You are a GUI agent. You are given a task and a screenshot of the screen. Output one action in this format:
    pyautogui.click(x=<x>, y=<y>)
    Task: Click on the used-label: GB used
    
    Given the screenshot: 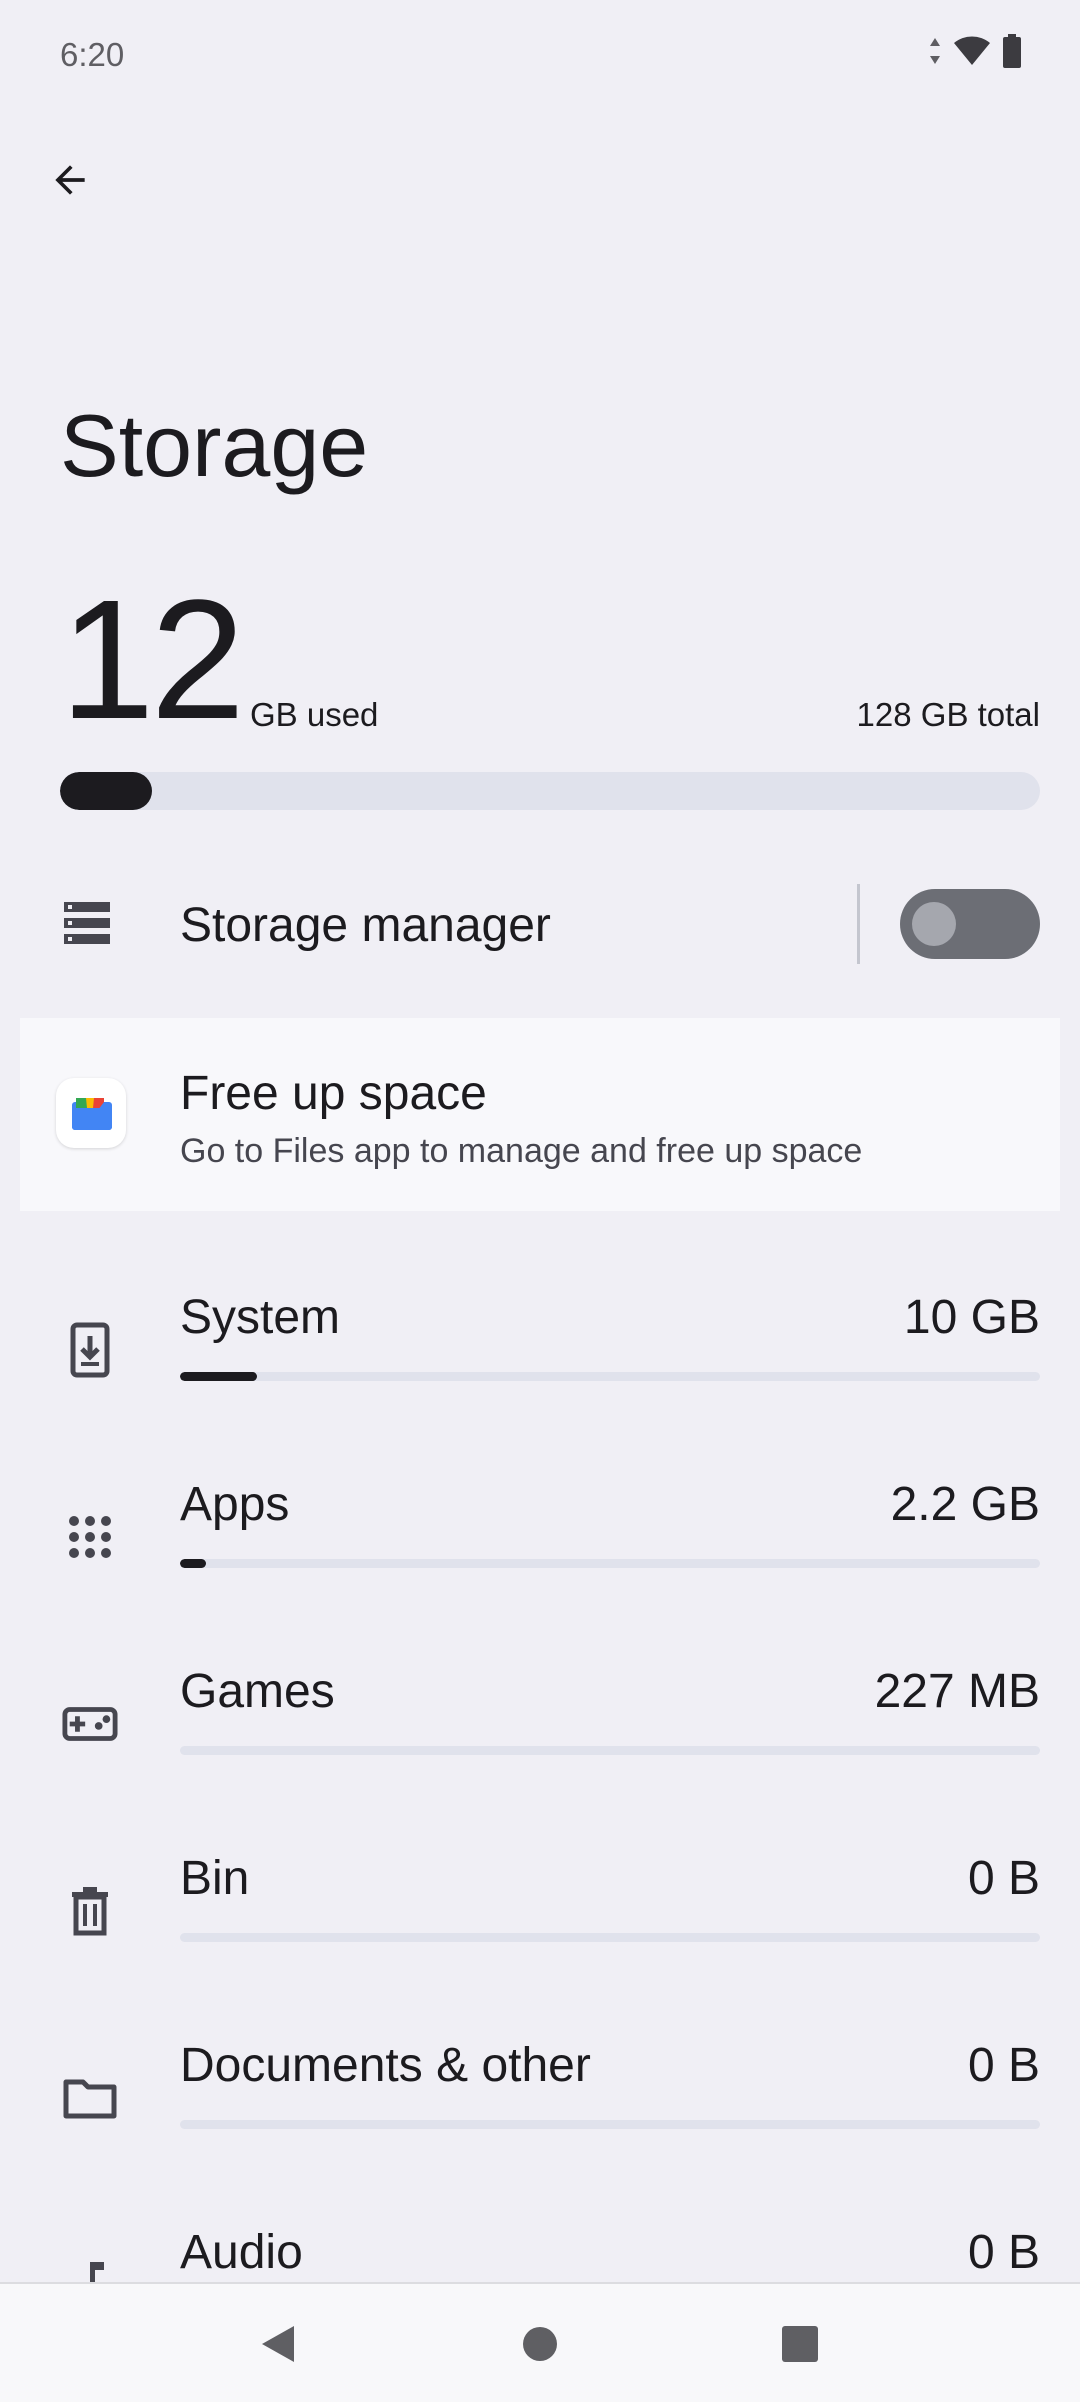 What is the action you would take?
    pyautogui.click(x=314, y=714)
    